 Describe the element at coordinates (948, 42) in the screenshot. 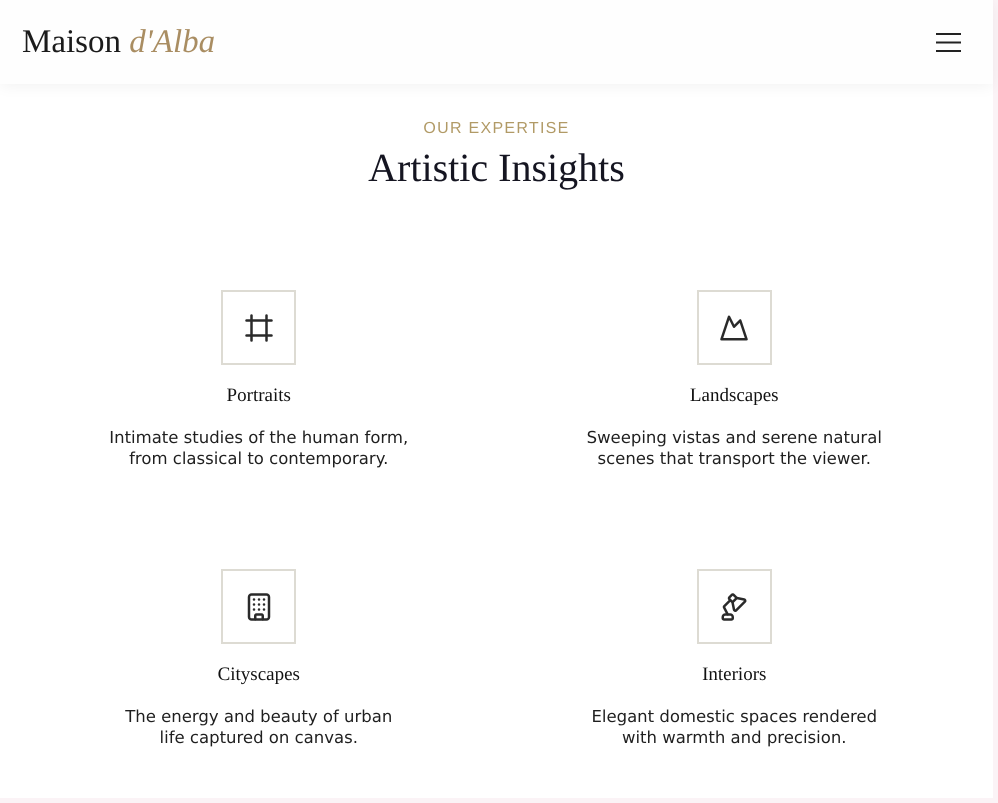

I see `menu-icon` at that location.